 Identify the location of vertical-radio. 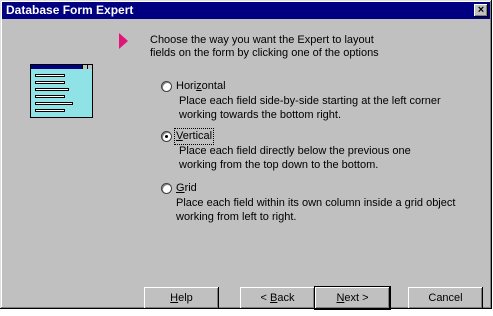
(166, 136).